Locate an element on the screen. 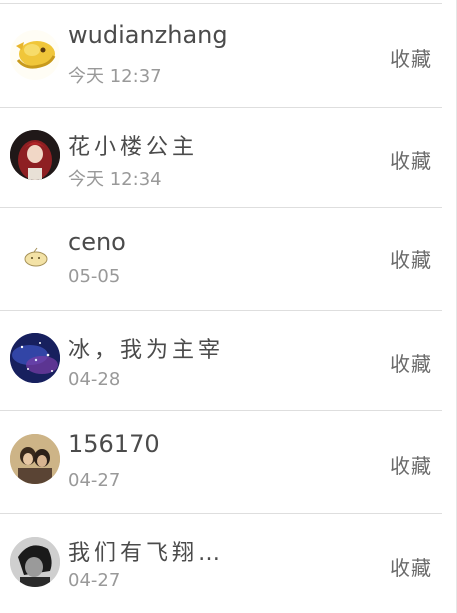 This screenshot has width=457, height=613. timestamp: 04-28 is located at coordinates (94, 379).